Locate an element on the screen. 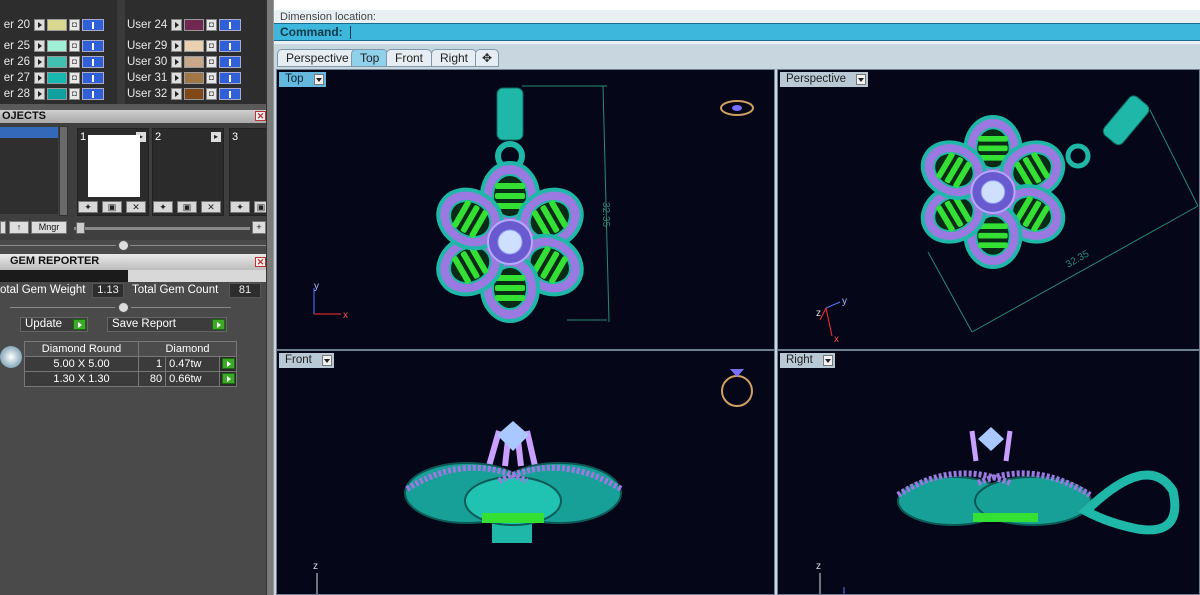  up-arrow-icon: ↑ is located at coordinates (19, 227).